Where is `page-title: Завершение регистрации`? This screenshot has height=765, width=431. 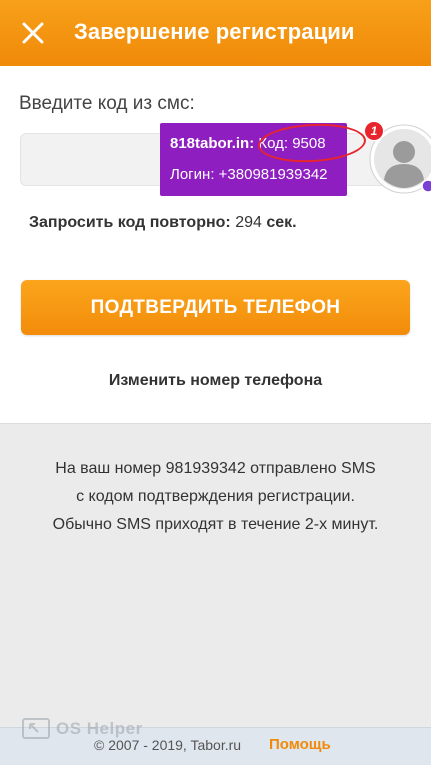
page-title: Завершение регистрации is located at coordinates (214, 31).